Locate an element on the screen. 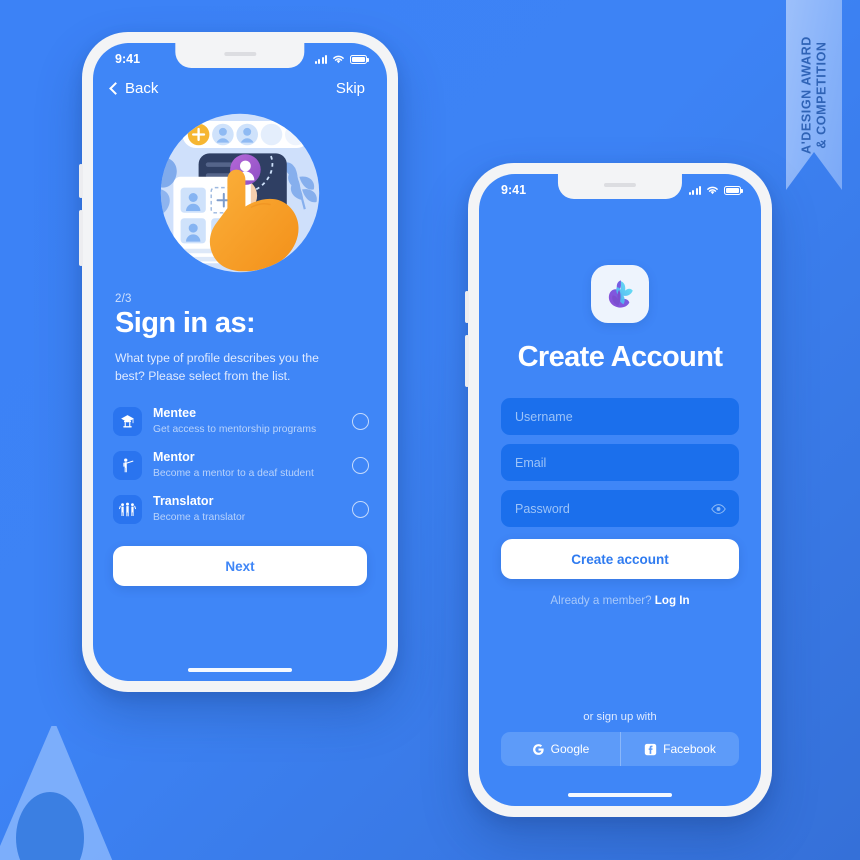  list-item-title: Mentor is located at coordinates (174, 457).